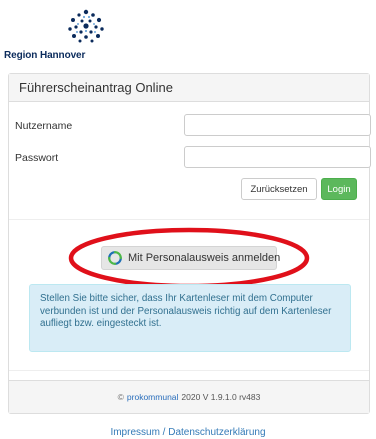 The image size is (376, 439). Describe the element at coordinates (59, 33) in the screenshot. I see `region-hannover-logo: Region Hannover` at that location.